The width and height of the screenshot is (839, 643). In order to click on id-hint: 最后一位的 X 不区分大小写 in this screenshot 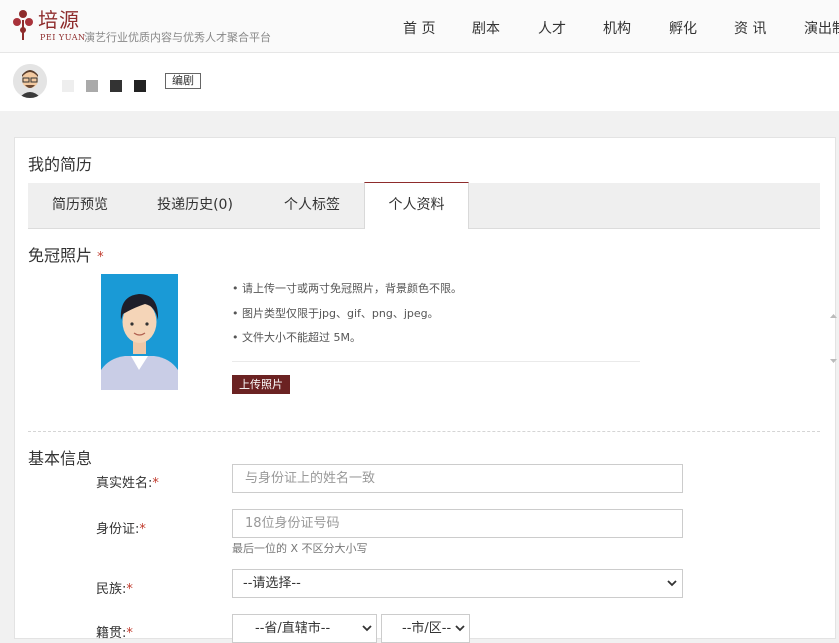, I will do `click(300, 548)`.